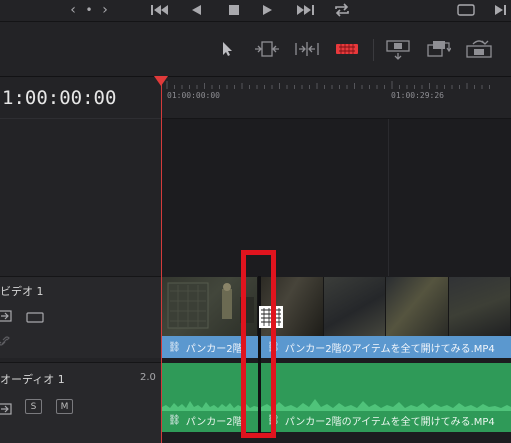 The image size is (511, 443). Describe the element at coordinates (466, 10) in the screenshot. I see `fullscreen-icon` at that location.